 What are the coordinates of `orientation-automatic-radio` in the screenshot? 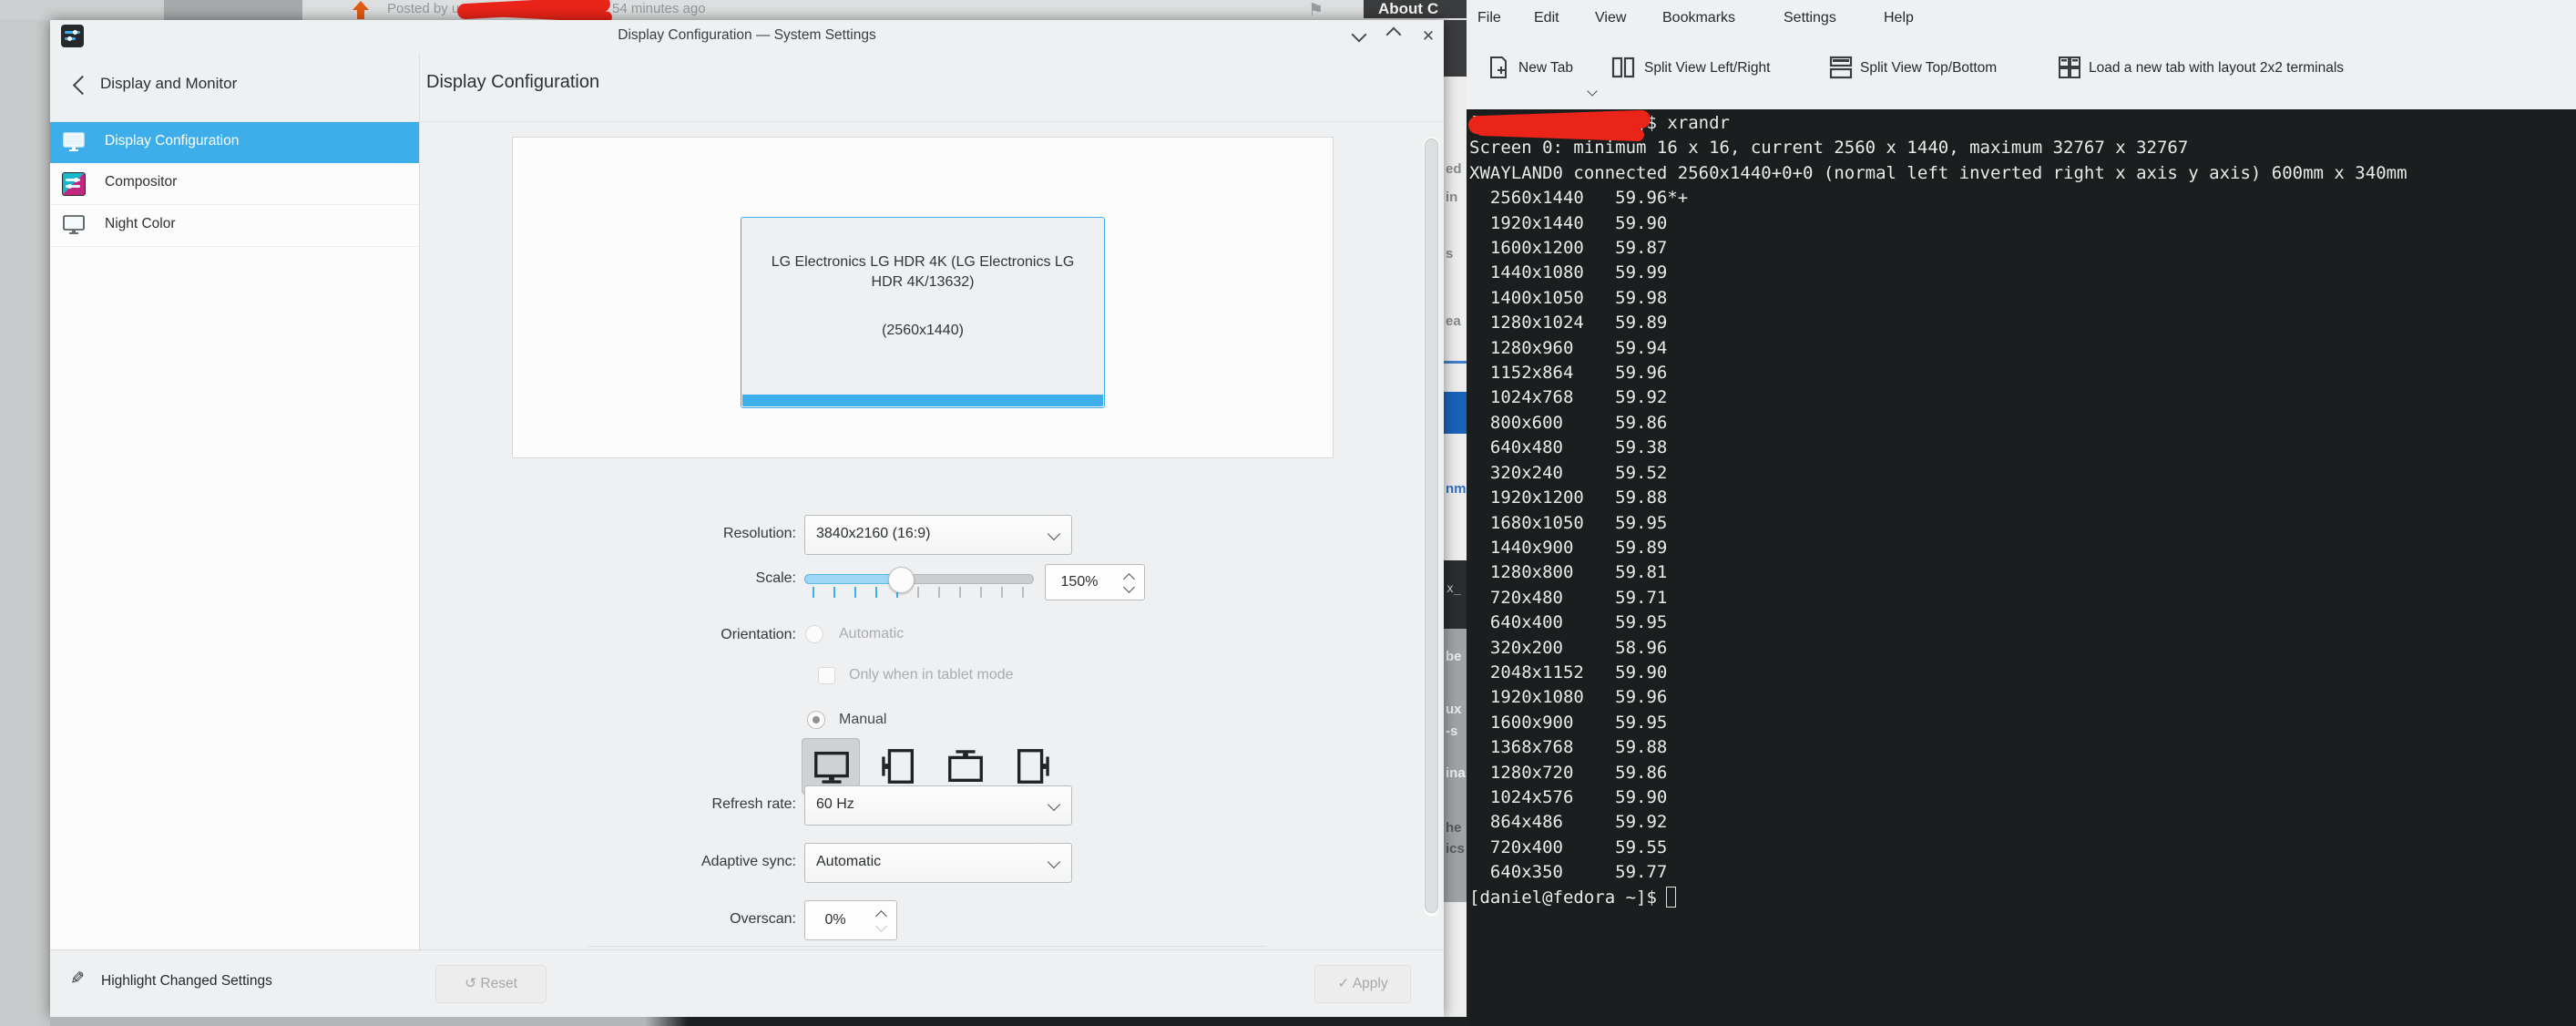 It's located at (814, 634).